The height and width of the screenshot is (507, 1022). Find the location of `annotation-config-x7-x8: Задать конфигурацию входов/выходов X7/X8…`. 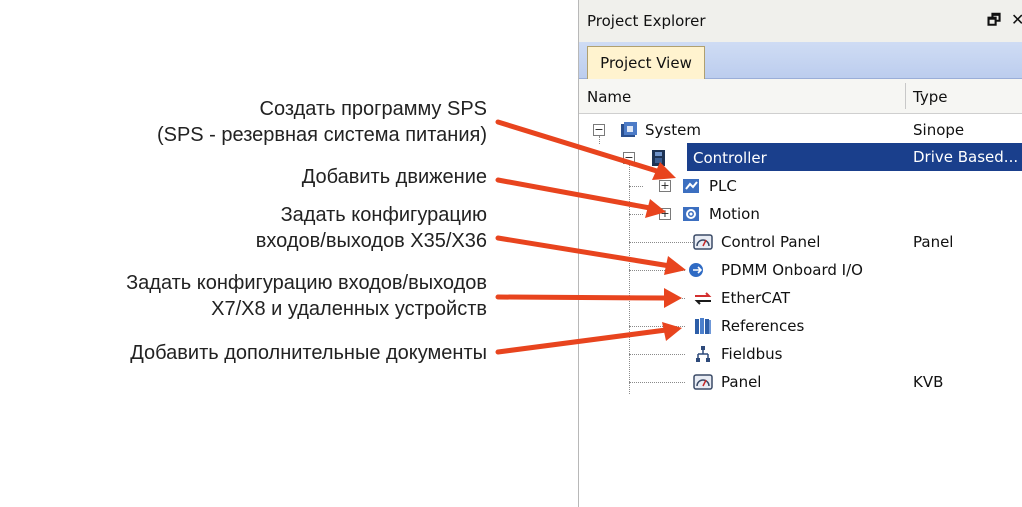

annotation-config-x7-x8: Задать конфигурацию входов/выходов X7/X8… is located at coordinates (306, 296).